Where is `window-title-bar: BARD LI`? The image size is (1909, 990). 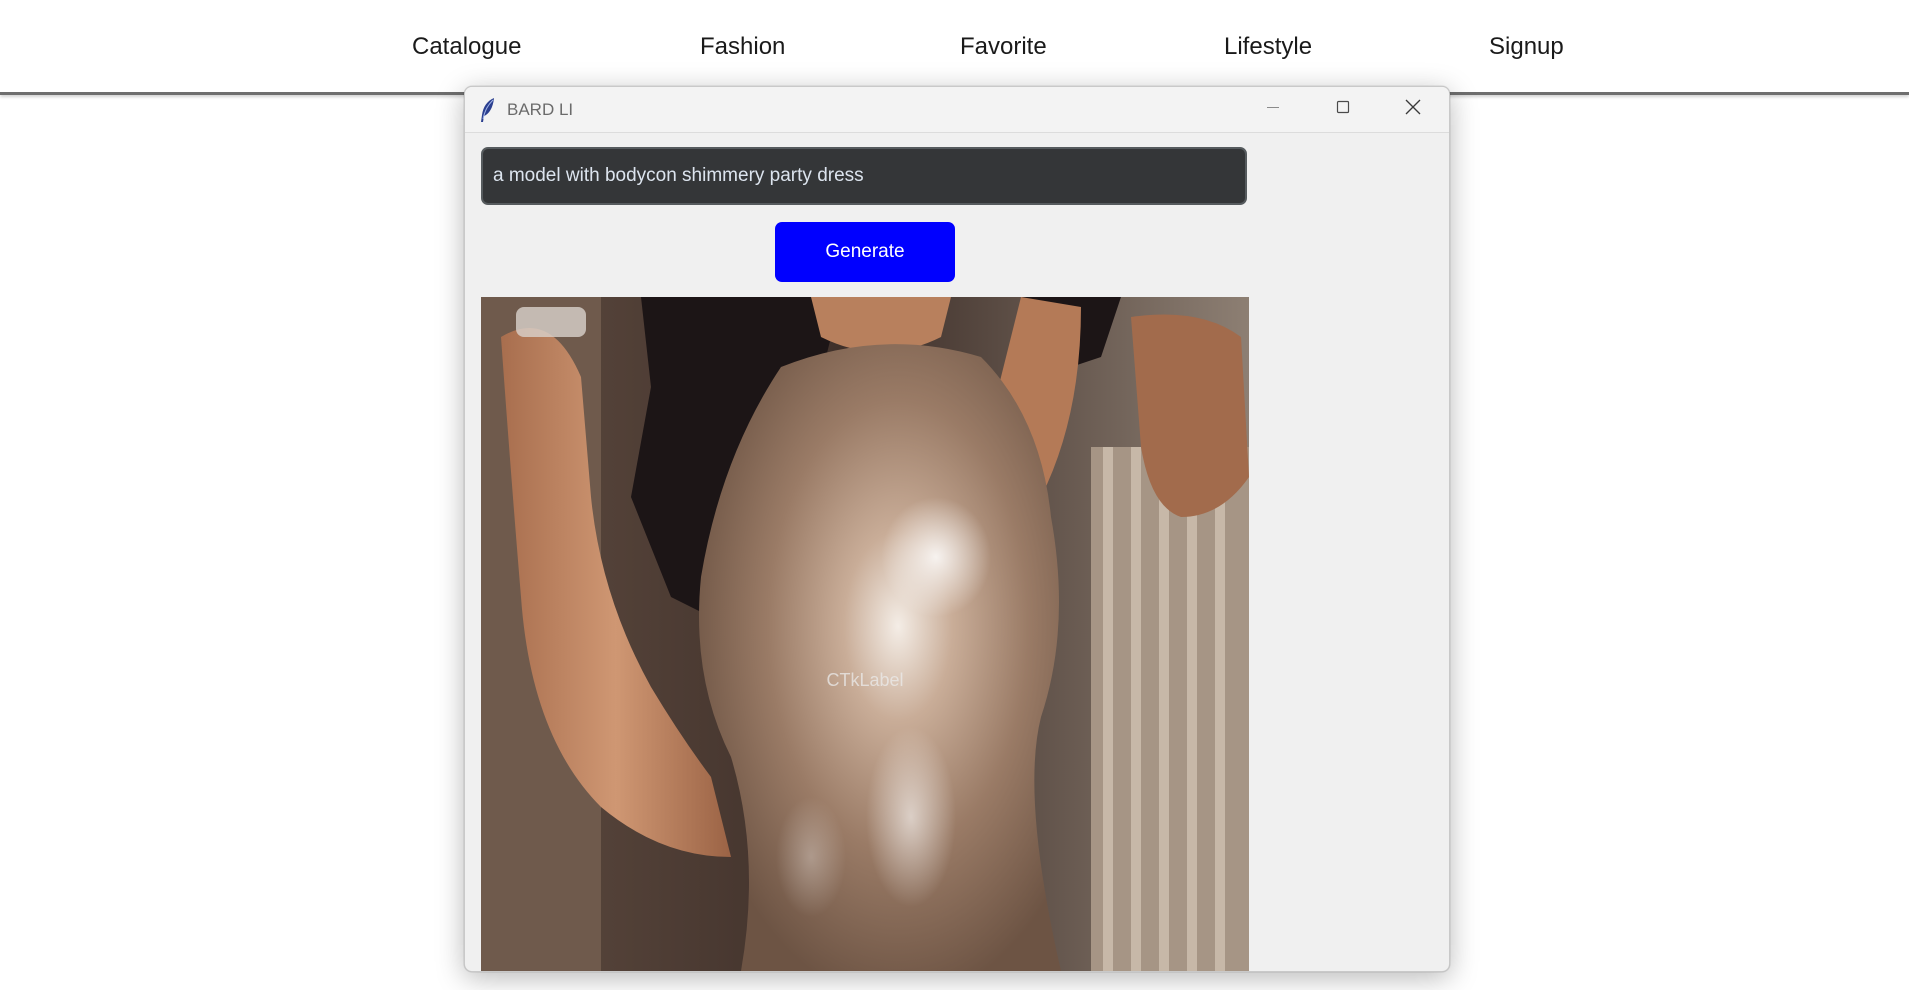
window-title-bar: BARD LI is located at coordinates (957, 110).